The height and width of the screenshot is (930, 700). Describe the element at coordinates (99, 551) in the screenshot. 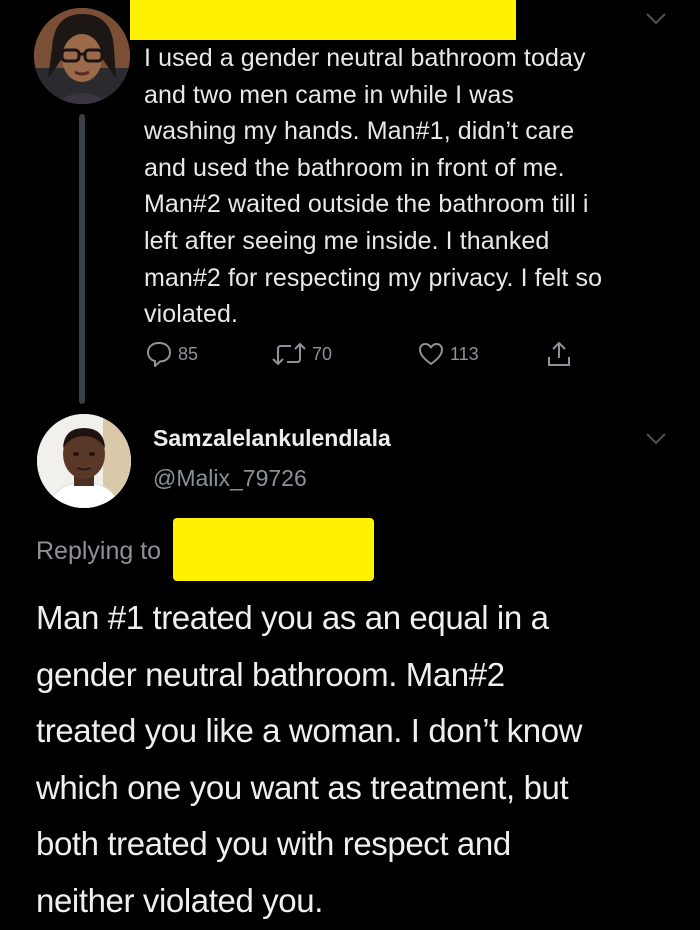

I see `replying-to-label: Replying to` at that location.